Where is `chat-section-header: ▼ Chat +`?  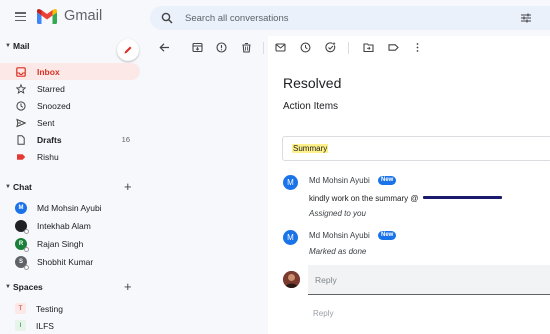 chat-section-header: ▼ Chat + is located at coordinates (75, 187).